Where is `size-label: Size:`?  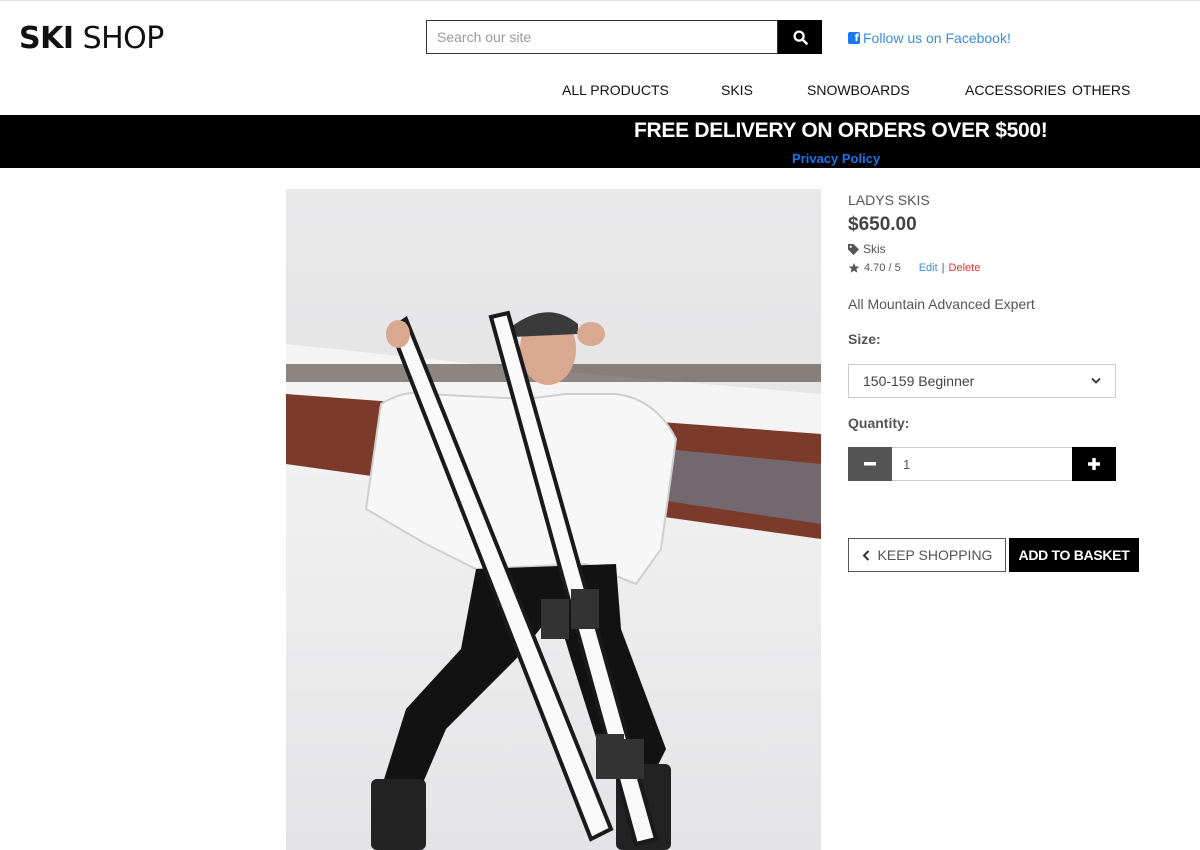
size-label: Size: is located at coordinates (864, 339).